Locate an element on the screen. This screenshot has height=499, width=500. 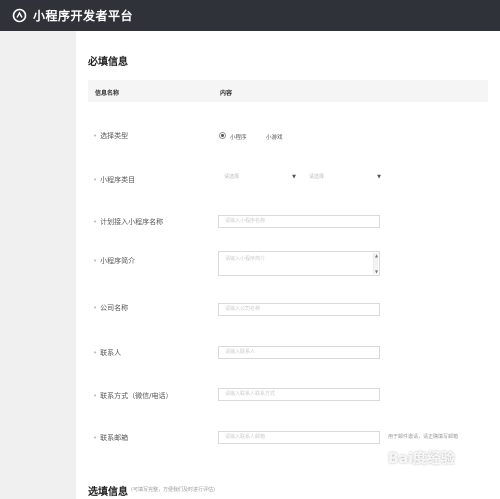
row-label-contact-method: • 联系方式（微信/电话） is located at coordinates (133, 396).